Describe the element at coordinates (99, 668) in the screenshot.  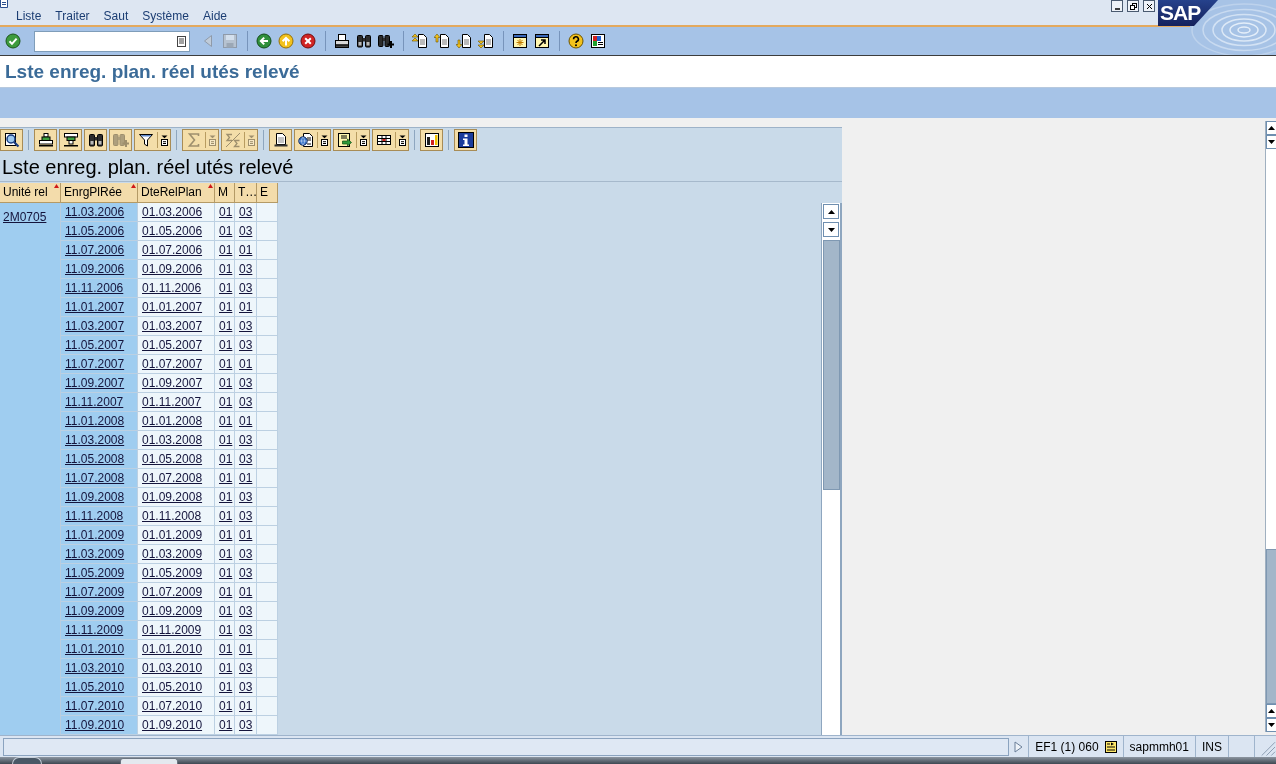
I see `table-cell: 11.03.2010` at that location.